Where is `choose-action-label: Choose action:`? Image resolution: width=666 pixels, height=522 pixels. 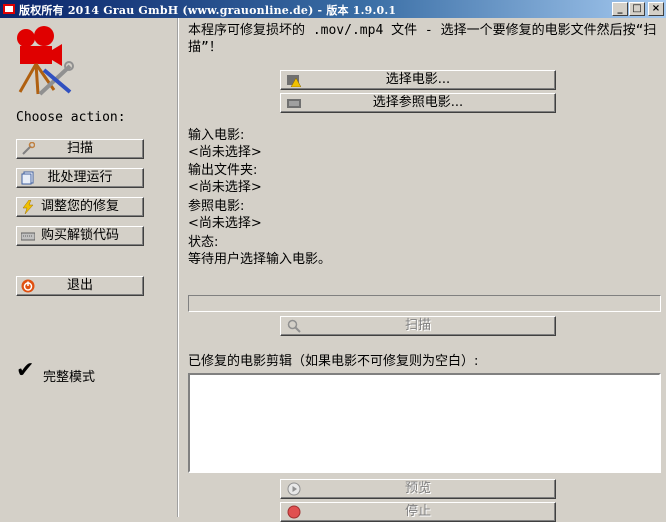 choose-action-label: Choose action: is located at coordinates (71, 117).